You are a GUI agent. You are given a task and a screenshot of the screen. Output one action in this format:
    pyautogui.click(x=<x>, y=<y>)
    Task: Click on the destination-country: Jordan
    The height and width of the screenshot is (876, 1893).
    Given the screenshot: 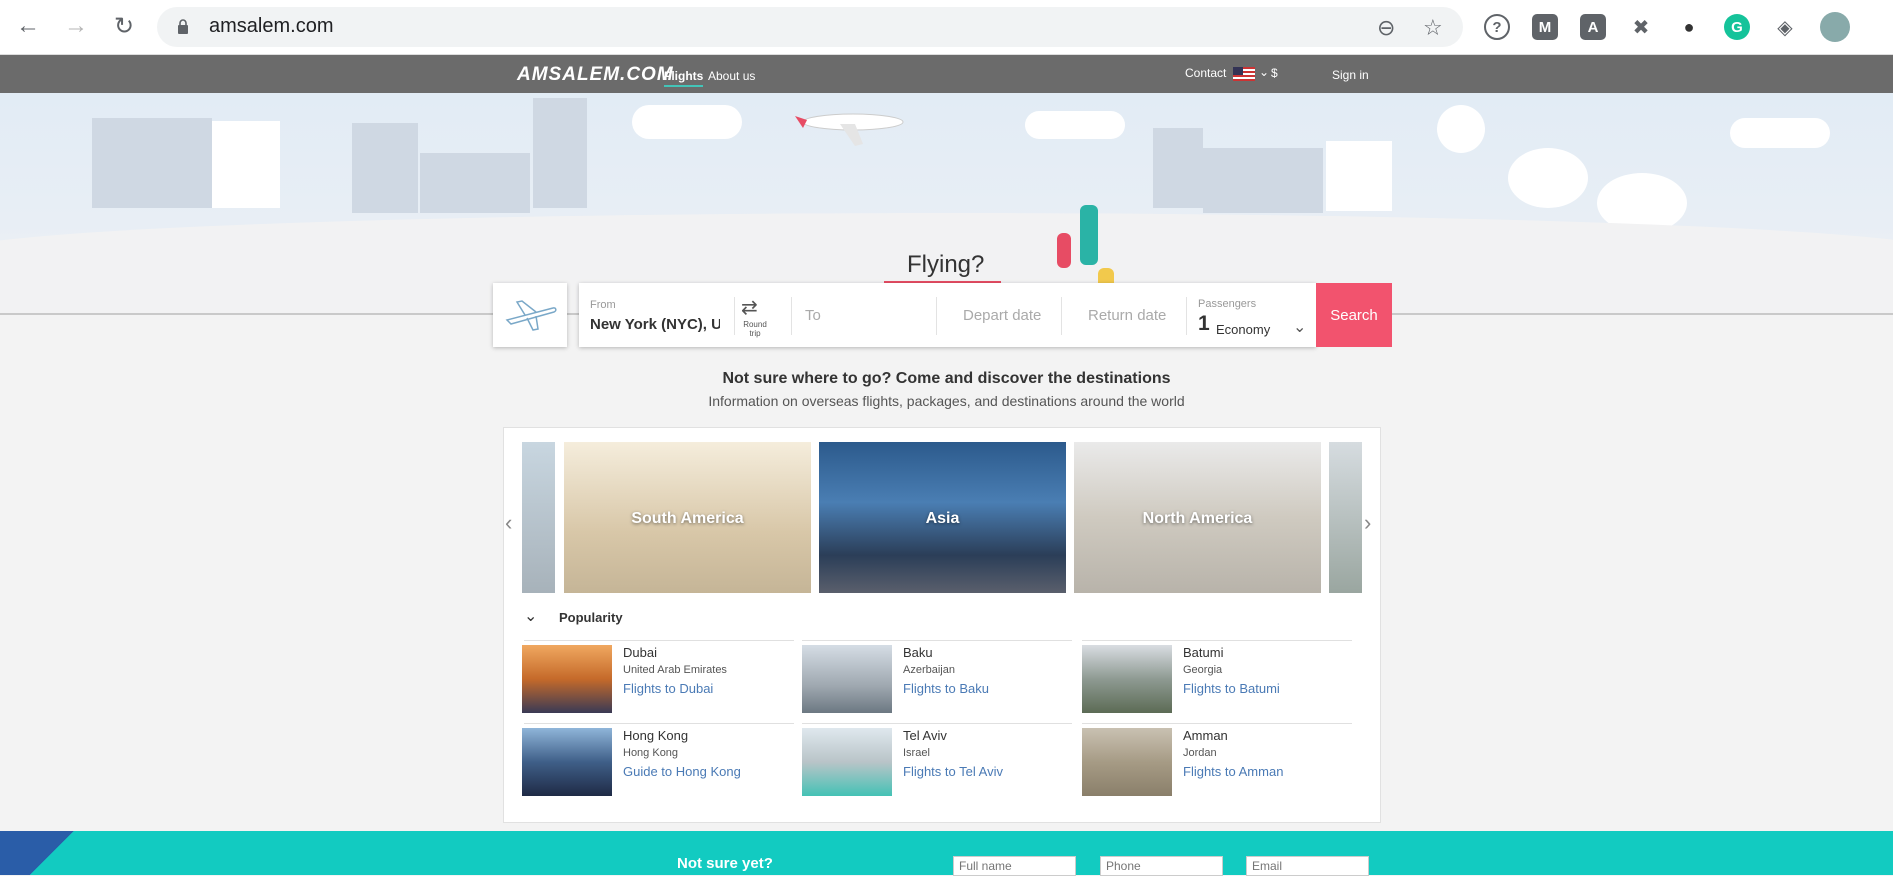 What is the action you would take?
    pyautogui.click(x=1200, y=753)
    